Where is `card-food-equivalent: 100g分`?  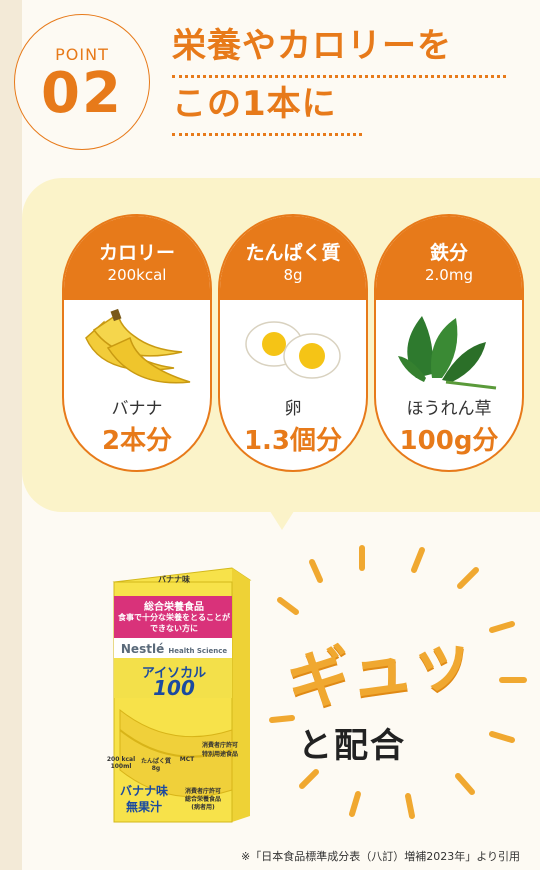
card-food-equivalent: 100g分 is located at coordinates (449, 441).